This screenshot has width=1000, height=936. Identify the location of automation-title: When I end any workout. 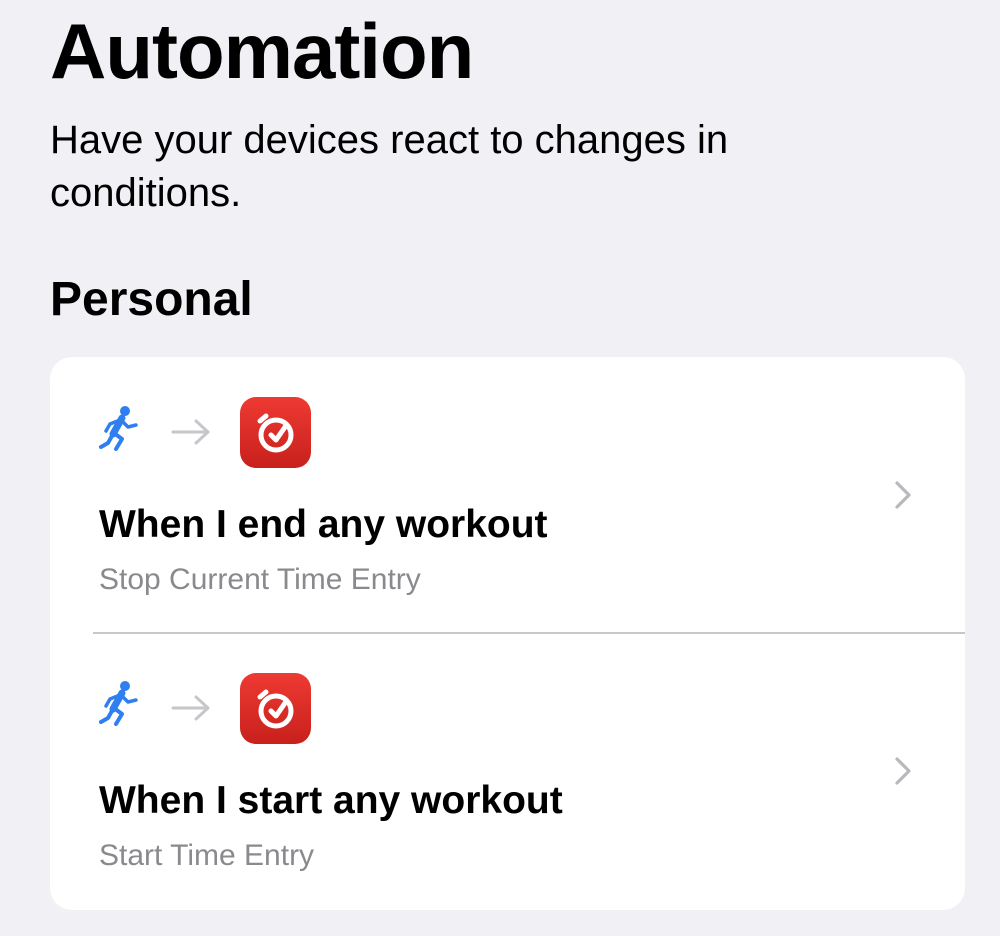
(323, 524).